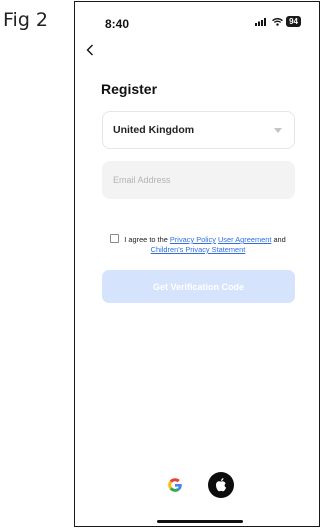 Image resolution: width=322 pixels, height=529 pixels. I want to click on country-value: United Kingdom, so click(154, 130).